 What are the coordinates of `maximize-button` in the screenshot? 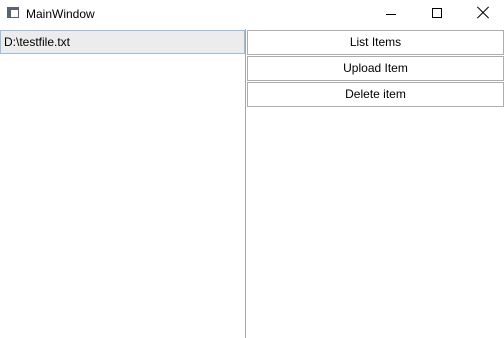 It's located at (437, 14).